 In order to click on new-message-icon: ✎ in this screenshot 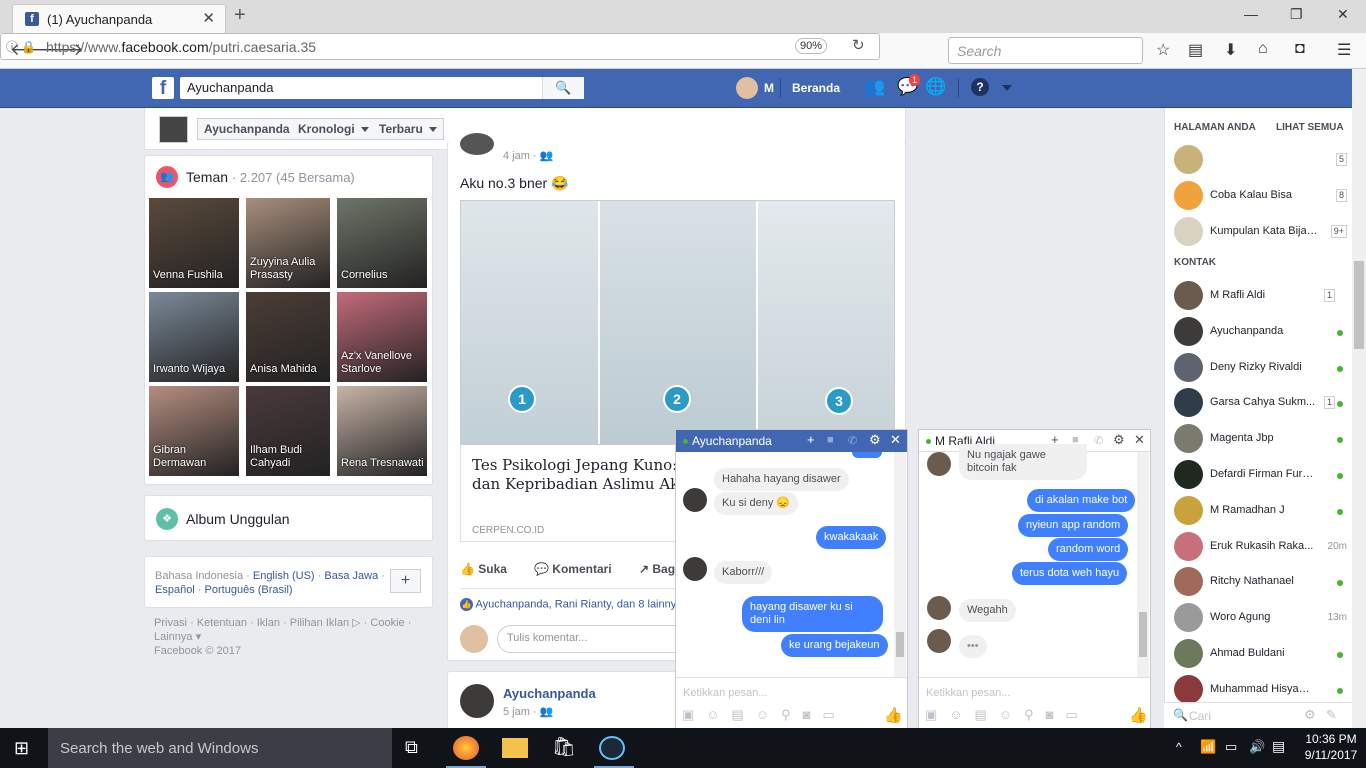, I will do `click(1331, 715)`.